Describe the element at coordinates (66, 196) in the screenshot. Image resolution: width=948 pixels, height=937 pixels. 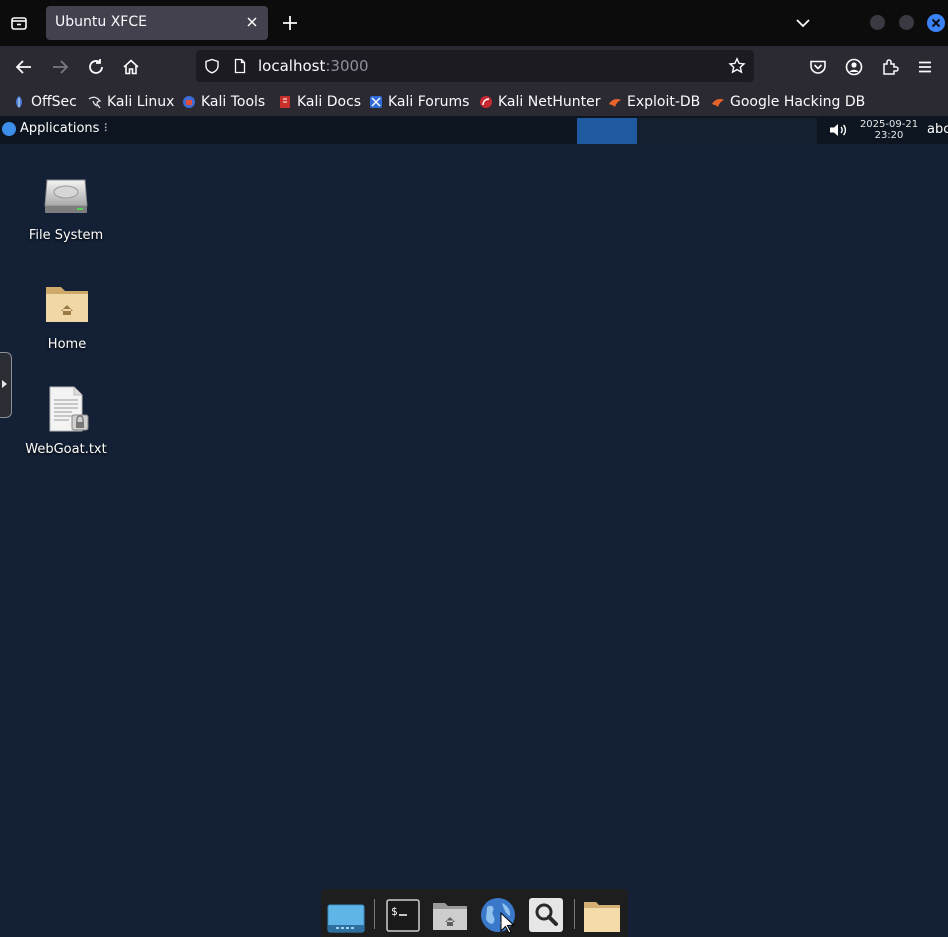
I see `drive-icon` at that location.